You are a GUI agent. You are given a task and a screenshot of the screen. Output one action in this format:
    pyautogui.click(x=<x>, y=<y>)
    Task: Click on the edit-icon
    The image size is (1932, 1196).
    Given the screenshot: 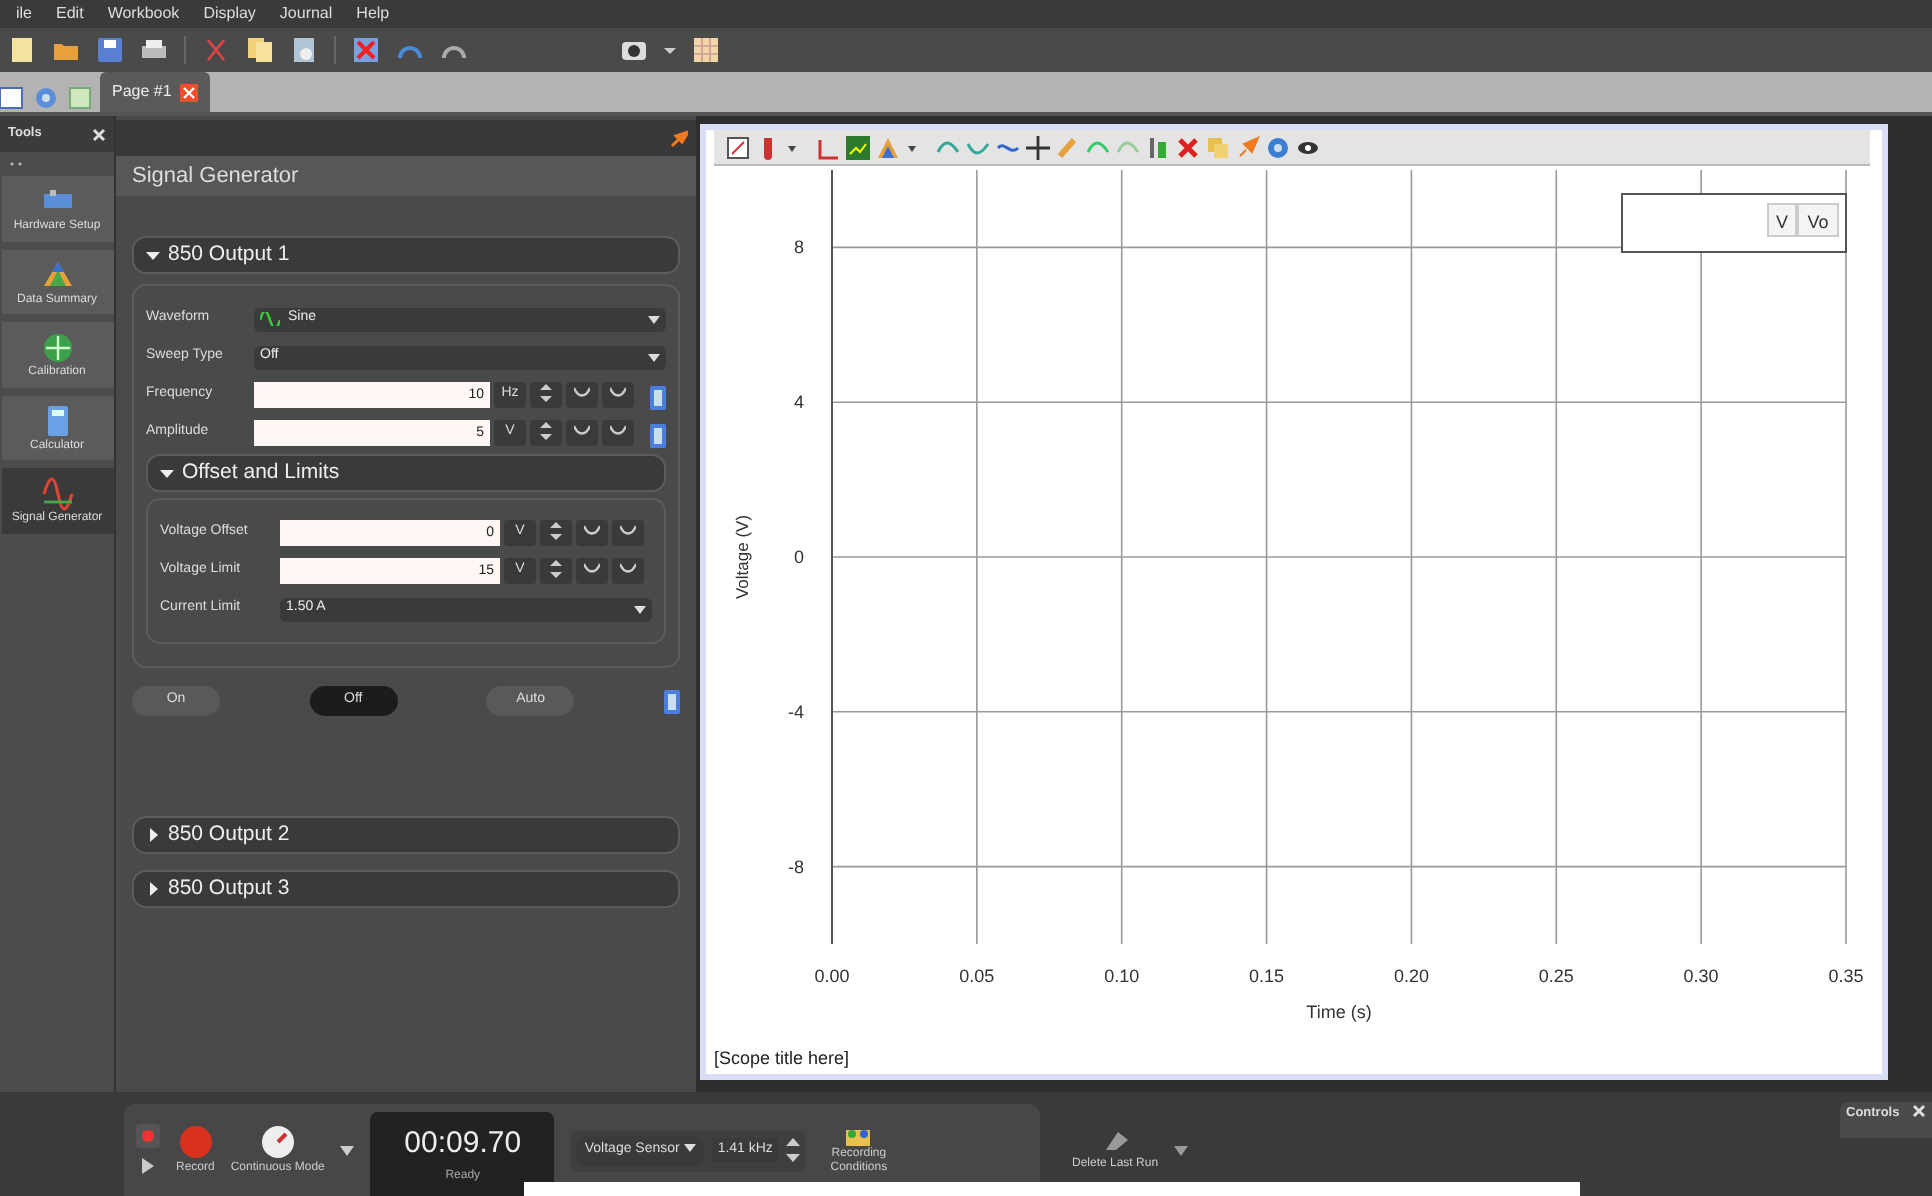 What is the action you would take?
    pyautogui.click(x=738, y=147)
    